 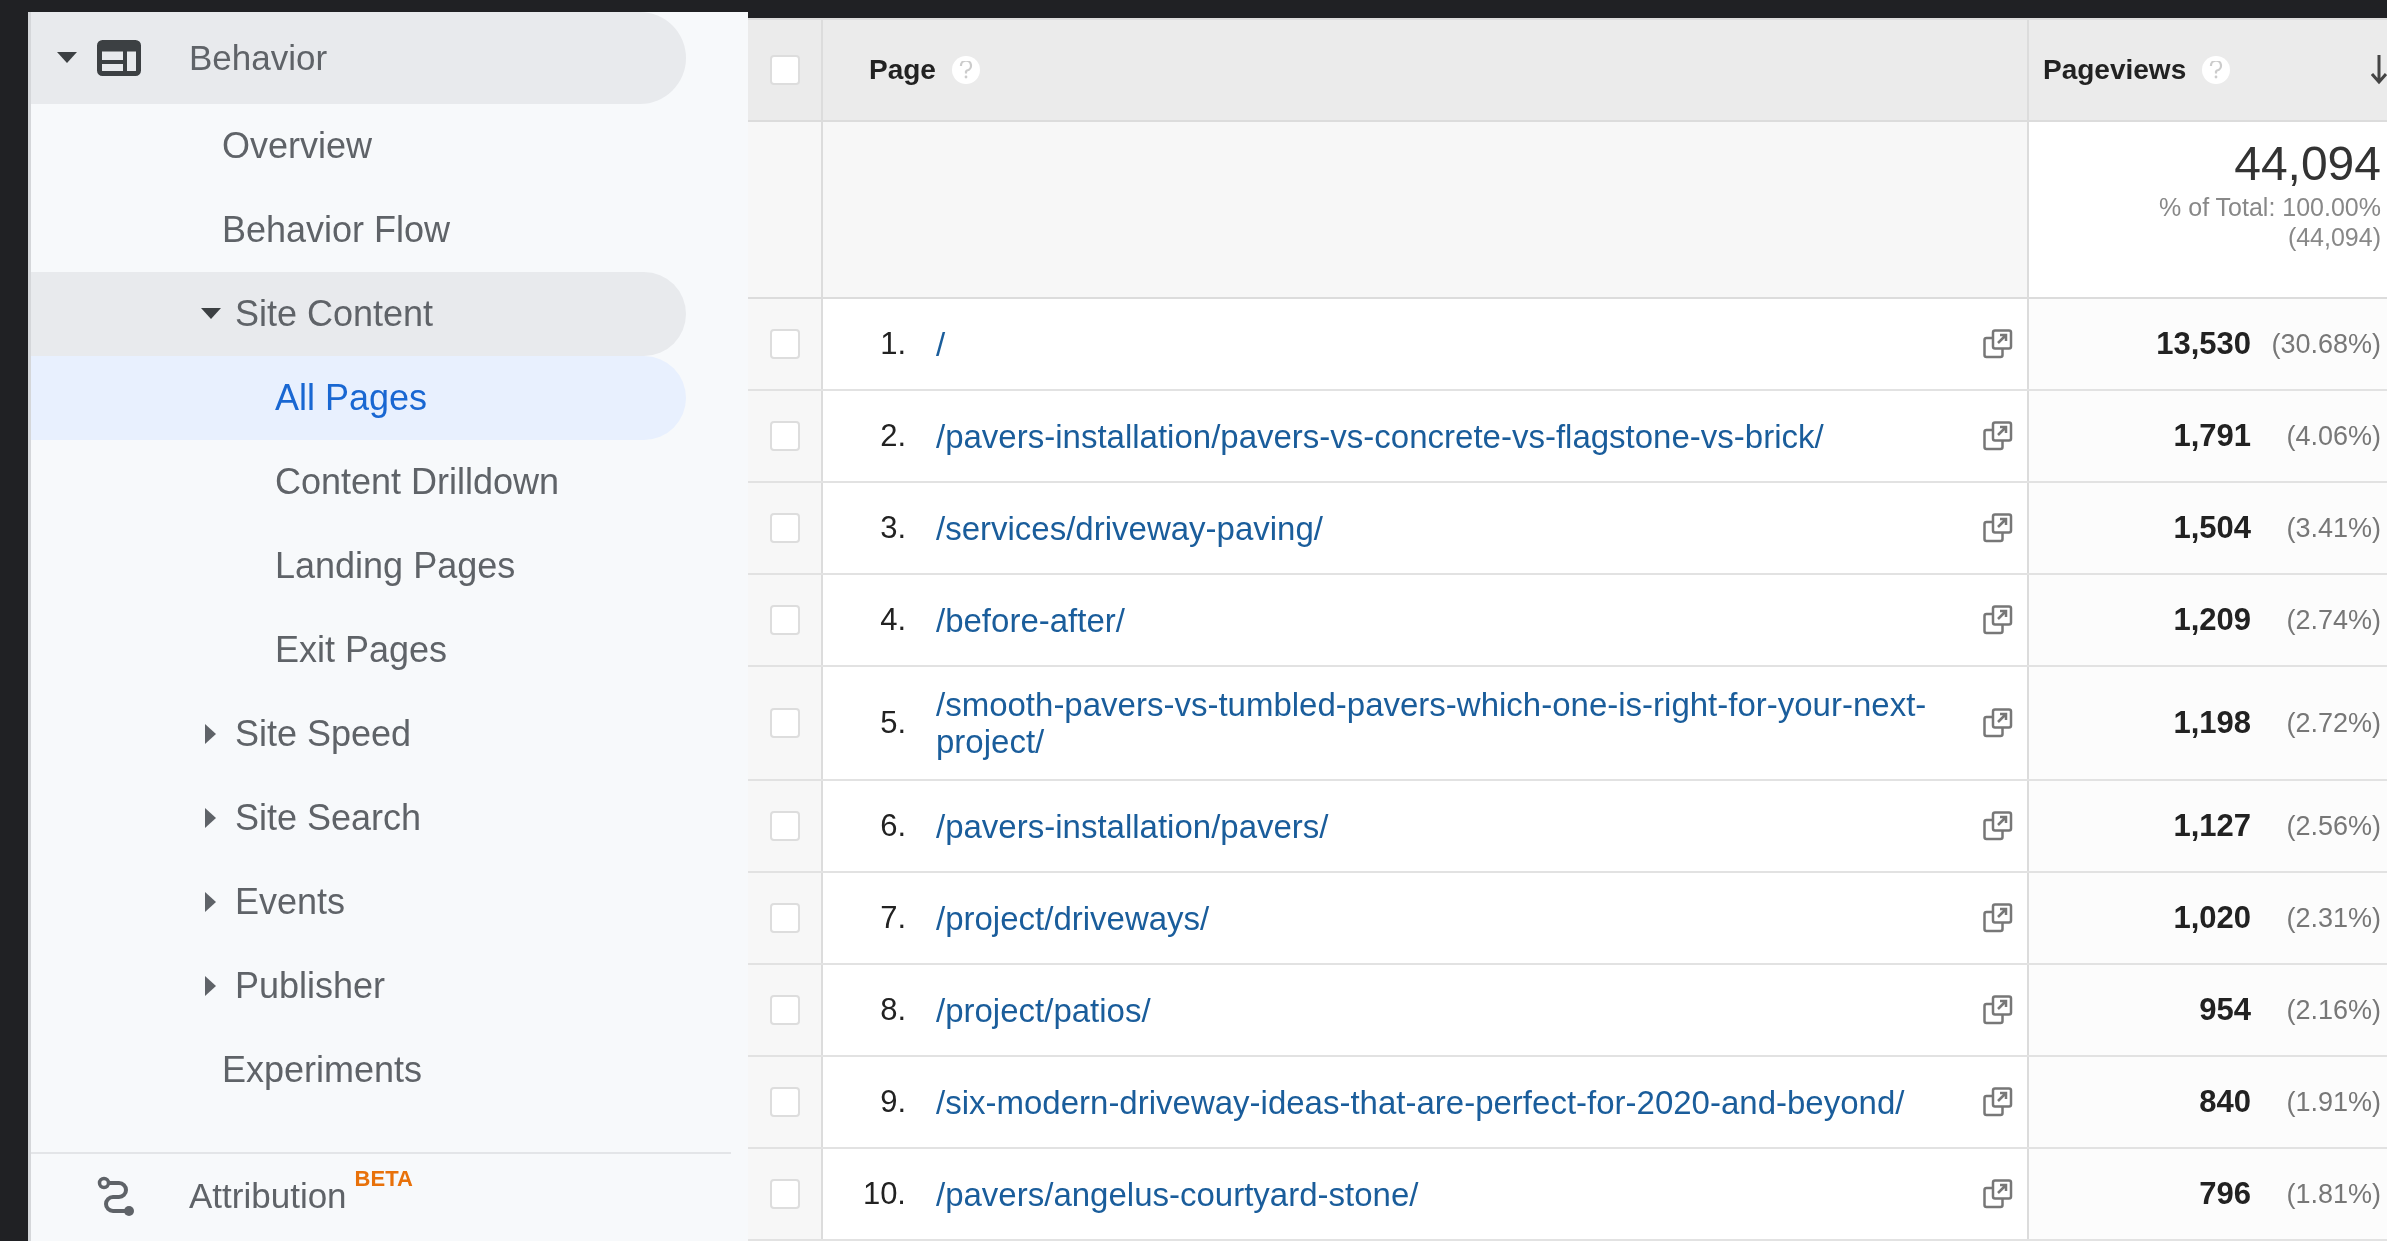 I want to click on pageviews-value: 840, so click(x=2225, y=1101).